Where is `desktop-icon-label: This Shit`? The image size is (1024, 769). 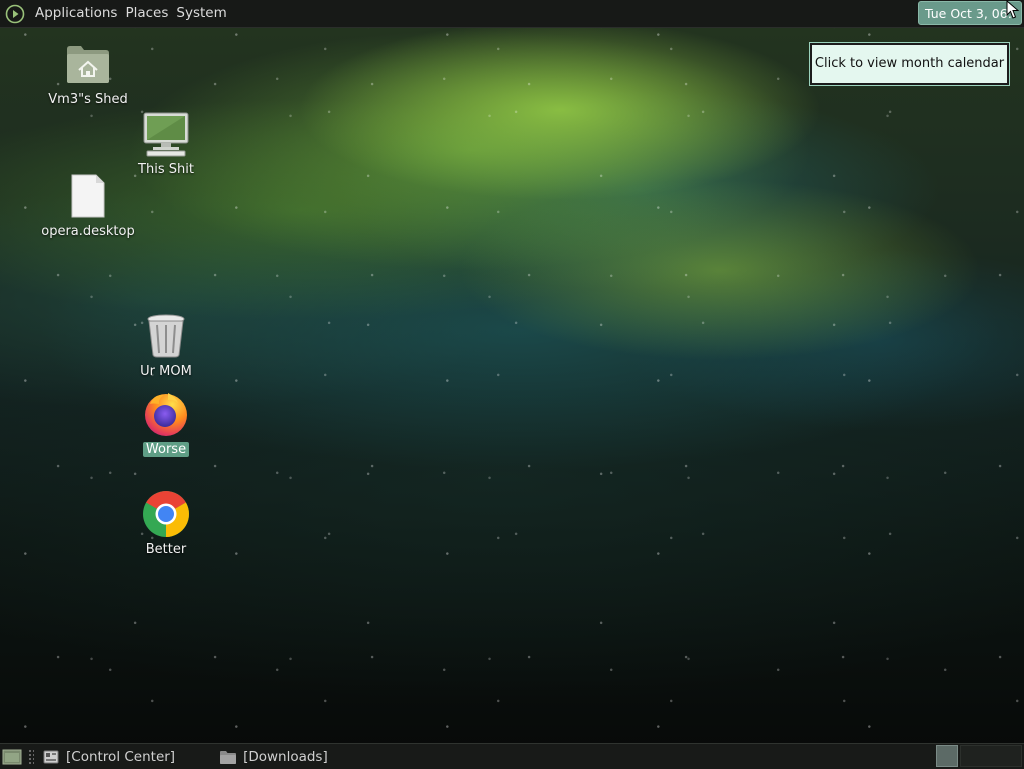
desktop-icon-label: This Shit is located at coordinates (166, 169).